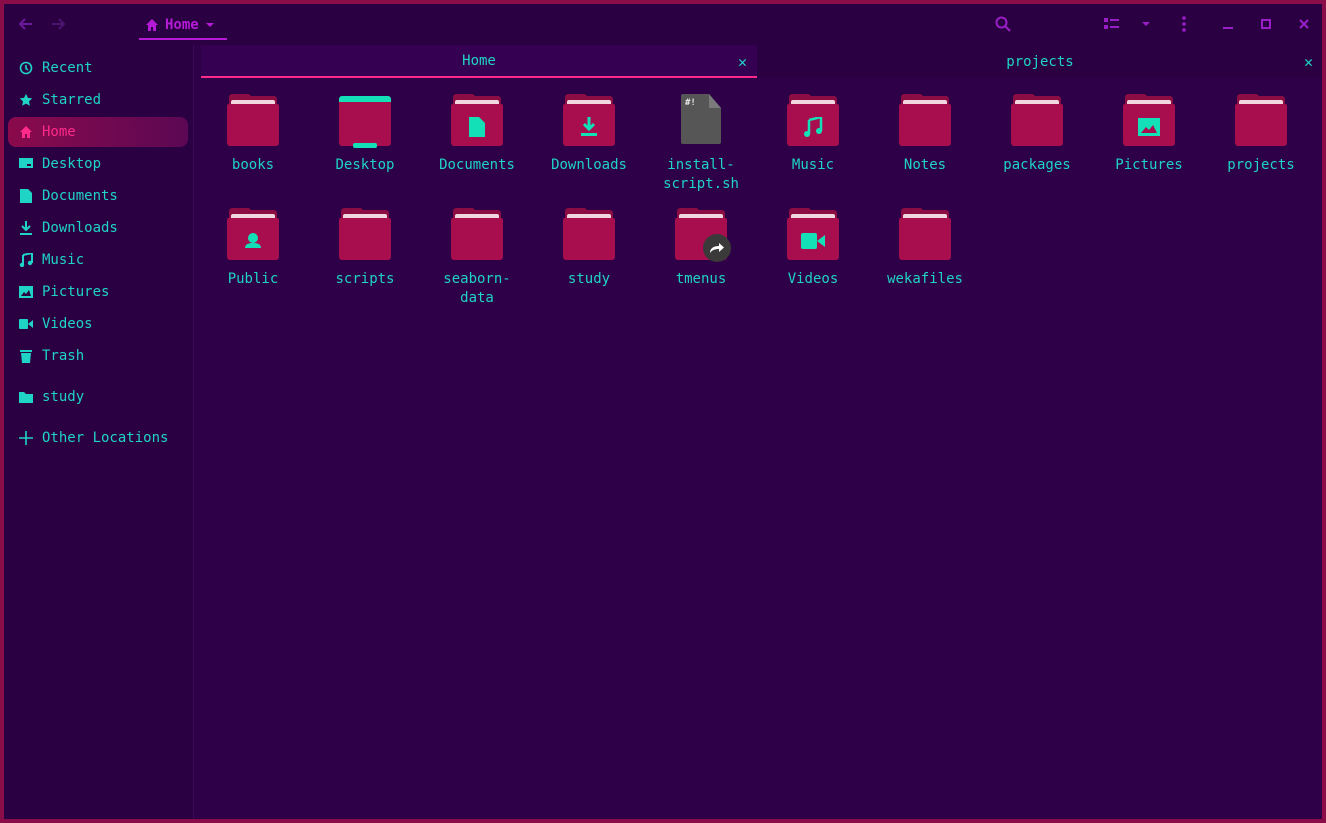 This screenshot has width=1326, height=823. I want to click on sidebar-item-videos: Videos, so click(98, 324).